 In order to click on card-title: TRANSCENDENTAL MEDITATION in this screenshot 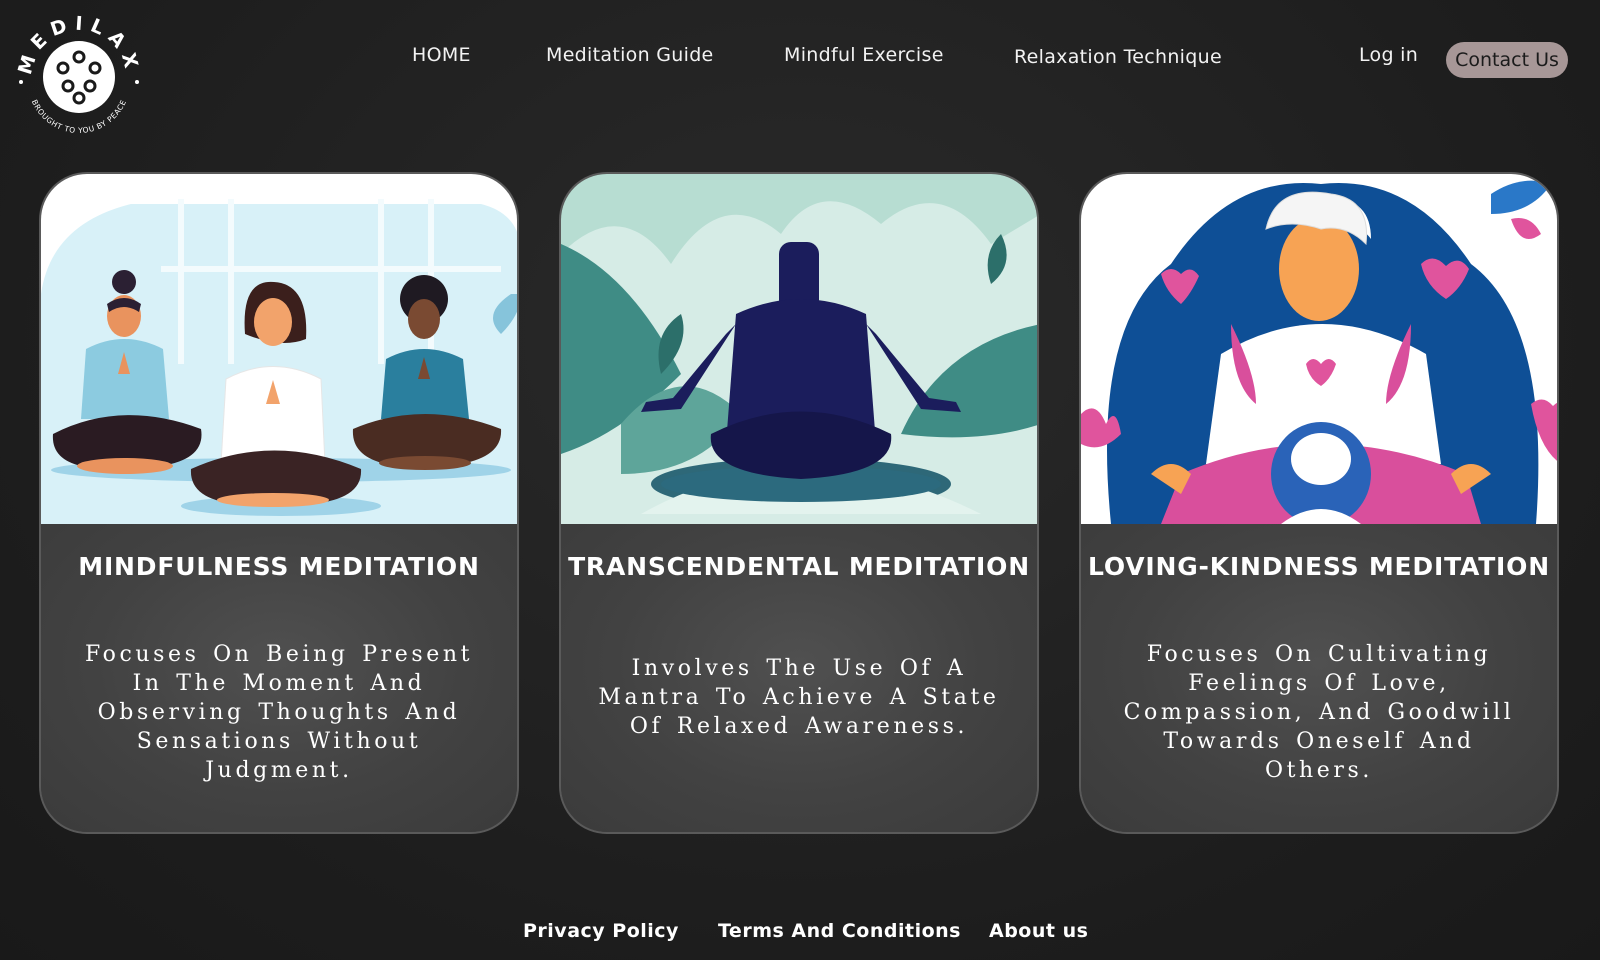, I will do `click(799, 566)`.